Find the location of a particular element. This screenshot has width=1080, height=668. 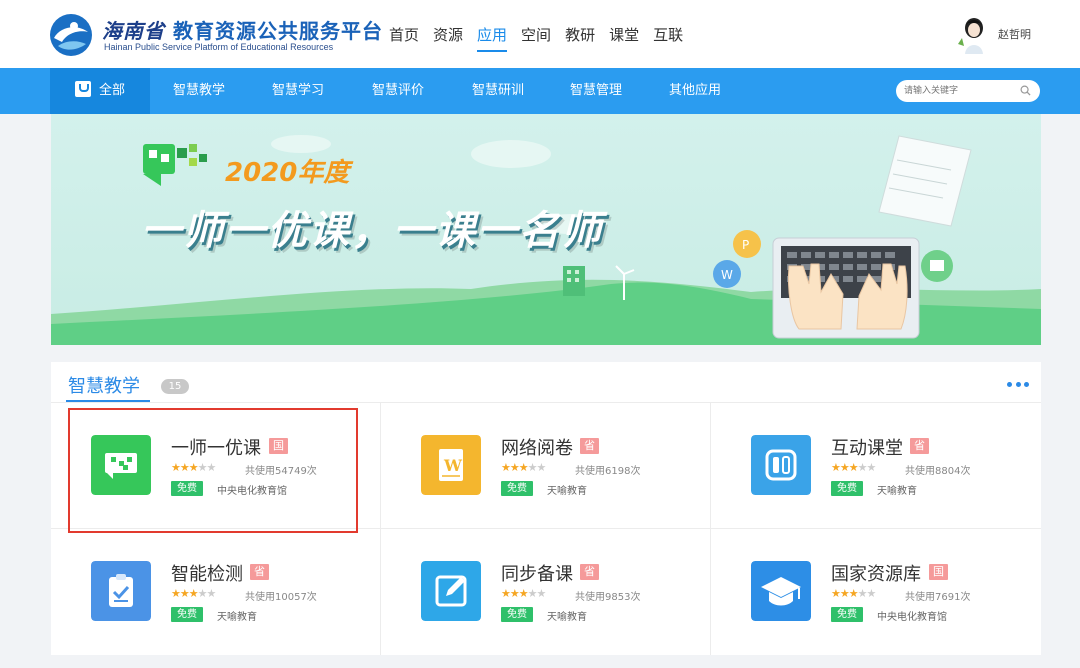

nav-space: 空间 is located at coordinates (536, 38).